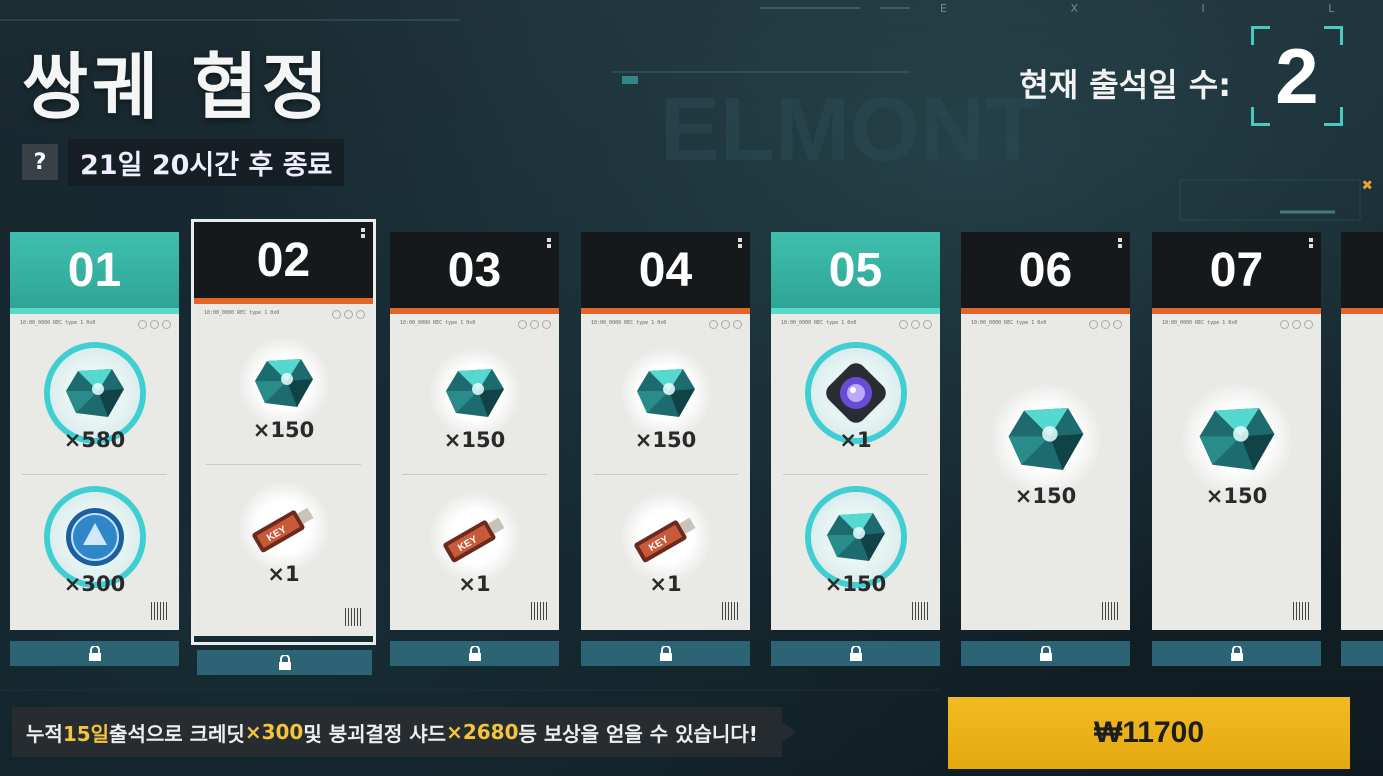  I want to click on event-timer: 21일 20시간 후 종료, so click(206, 162).